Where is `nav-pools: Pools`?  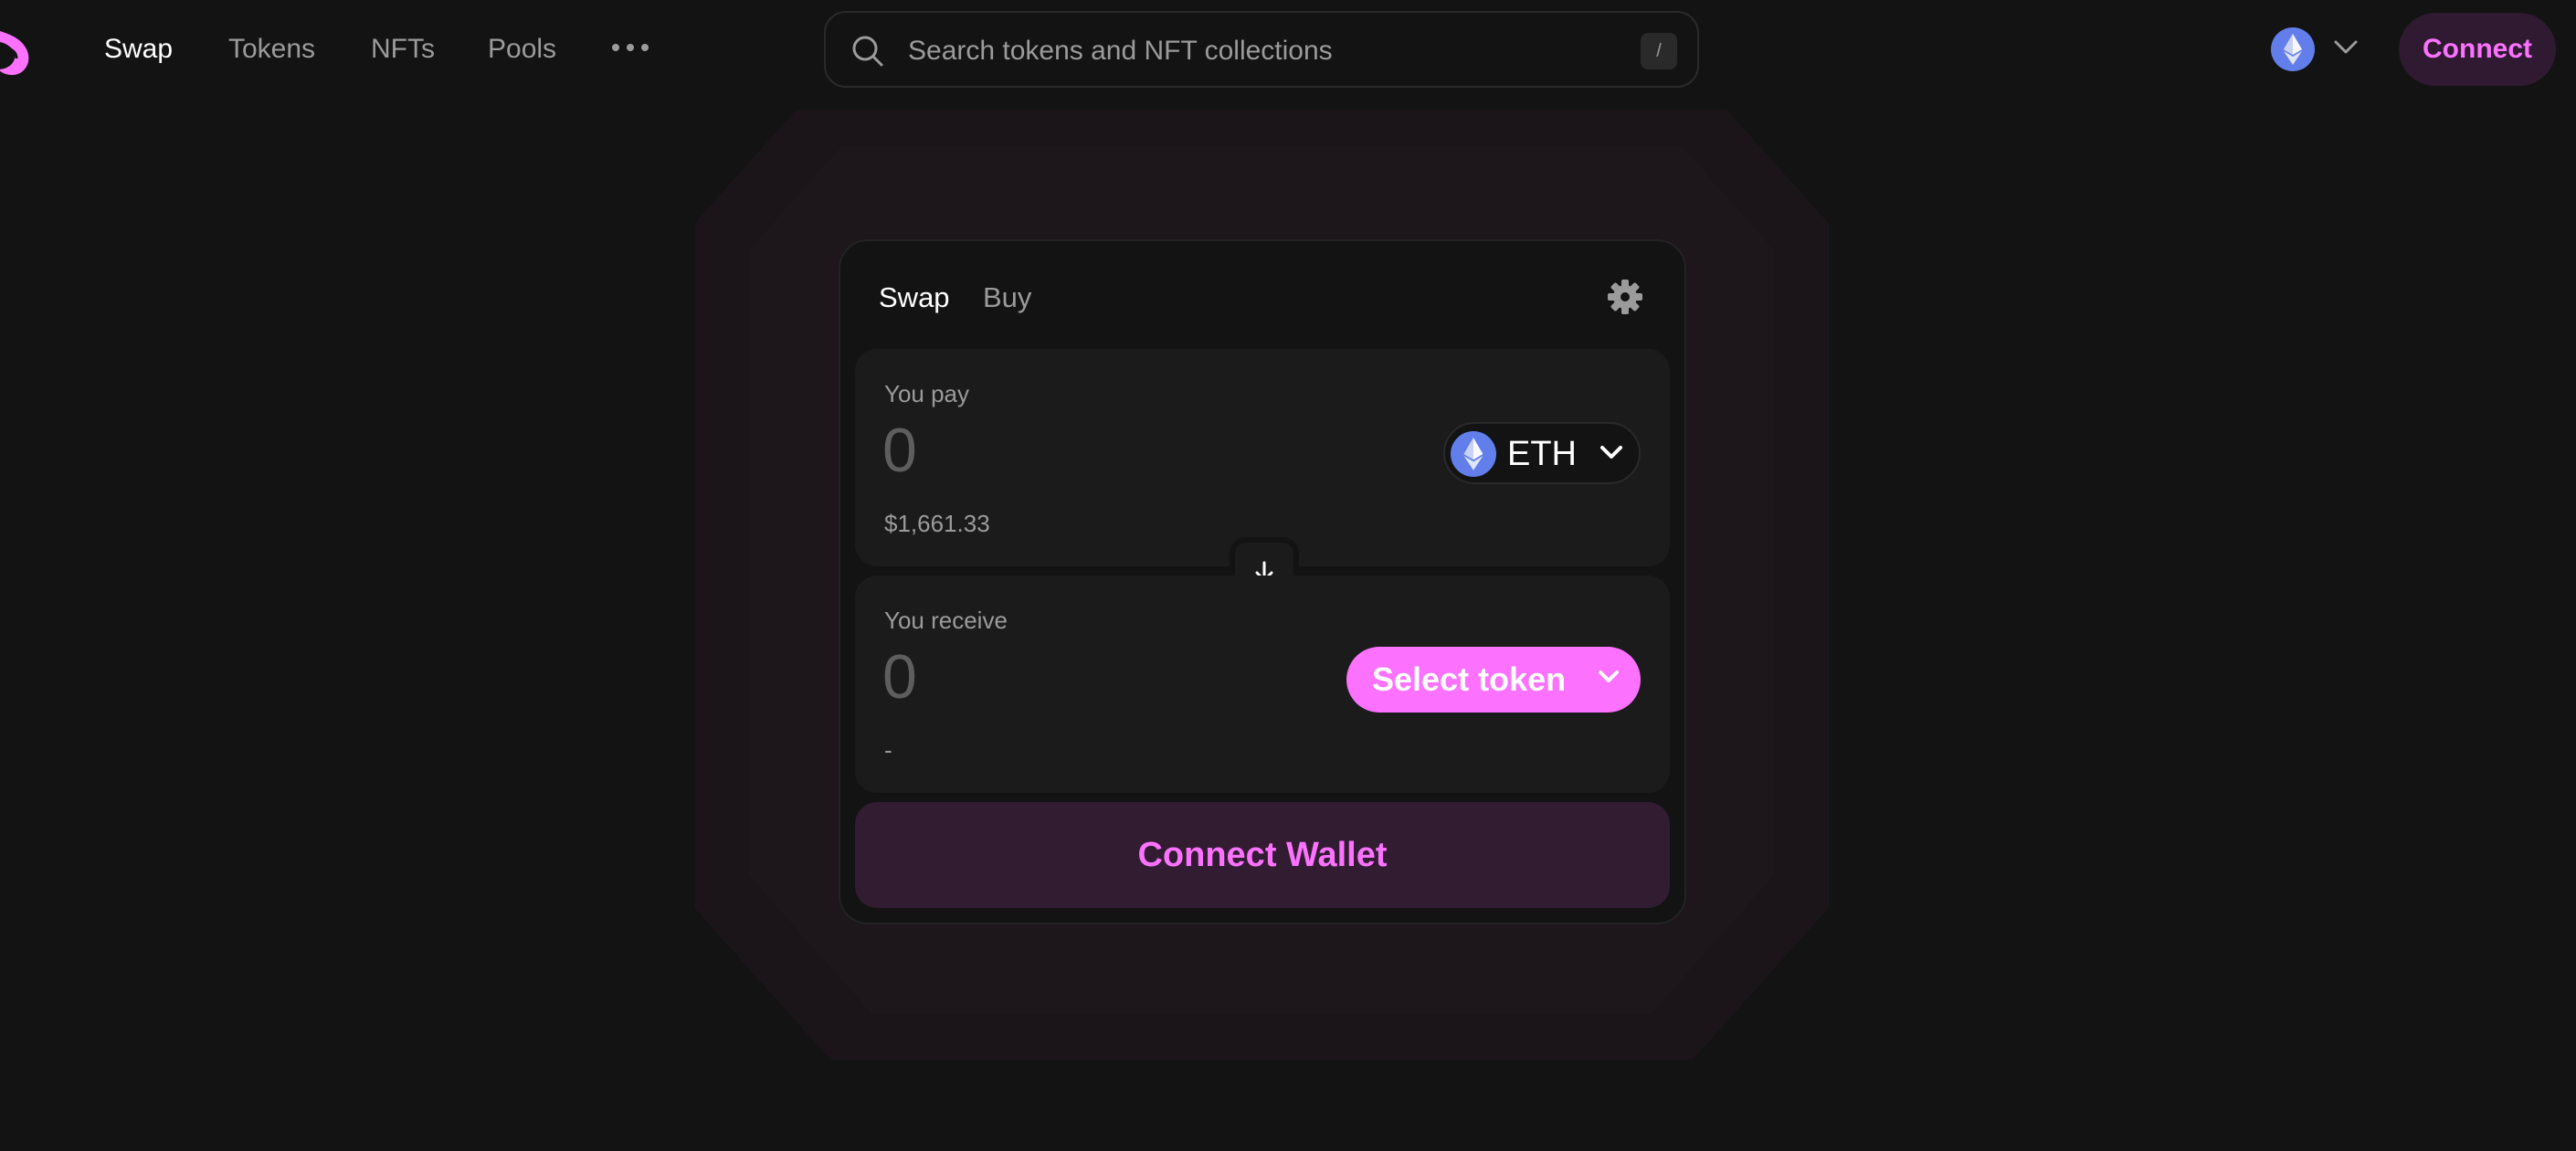 nav-pools: Pools is located at coordinates (522, 49).